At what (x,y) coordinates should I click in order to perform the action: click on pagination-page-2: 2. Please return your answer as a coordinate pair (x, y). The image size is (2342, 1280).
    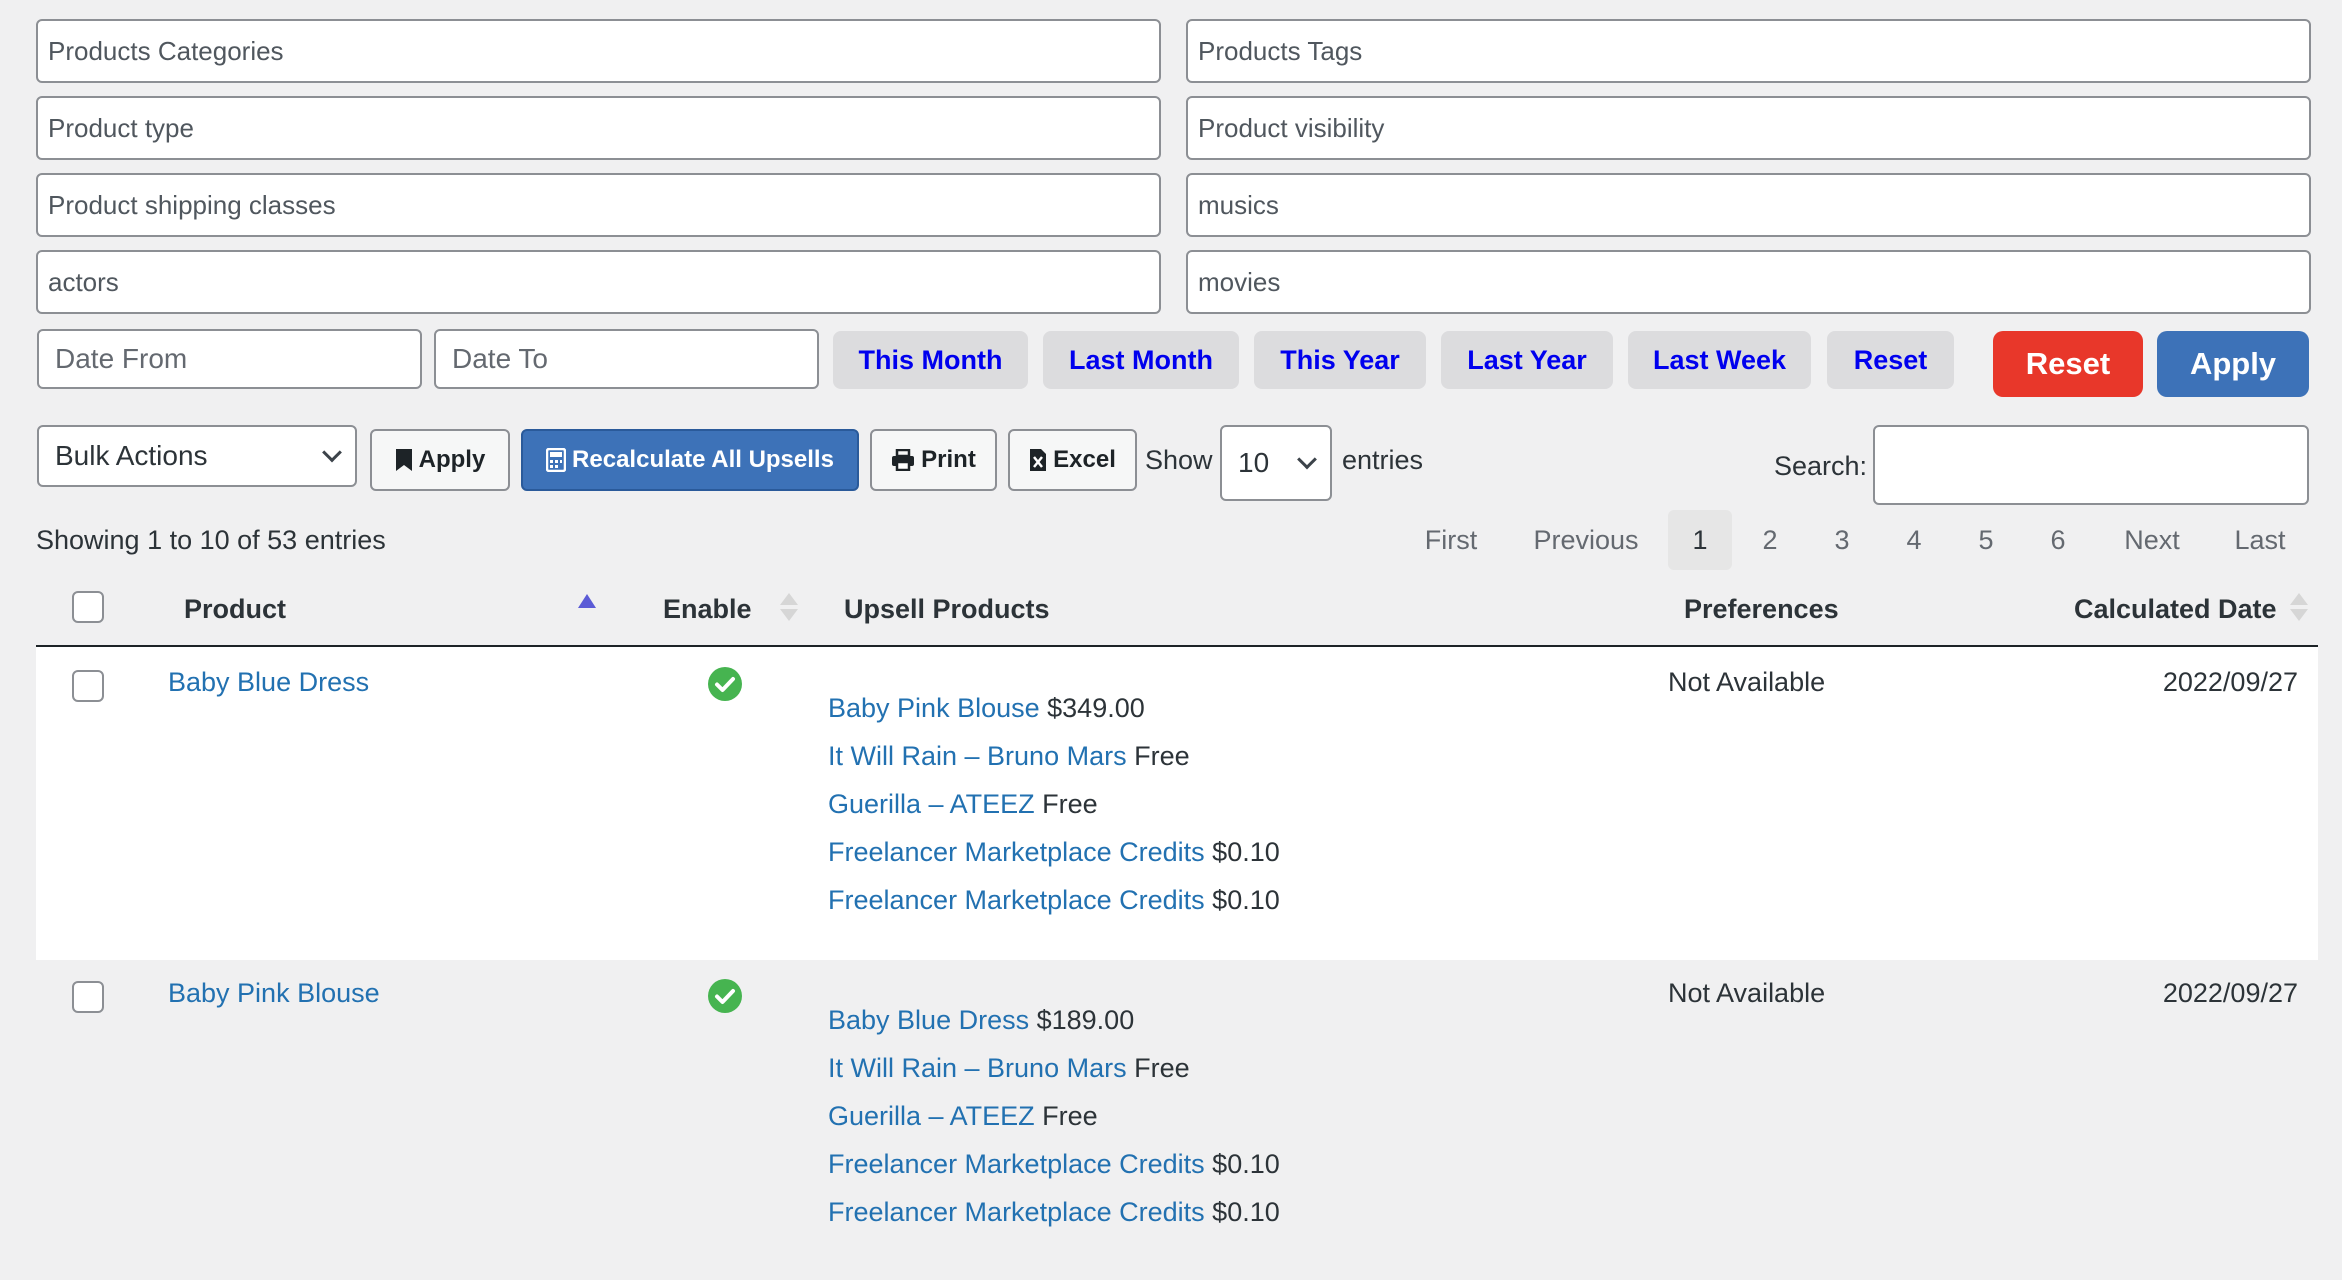
    Looking at the image, I should click on (1770, 540).